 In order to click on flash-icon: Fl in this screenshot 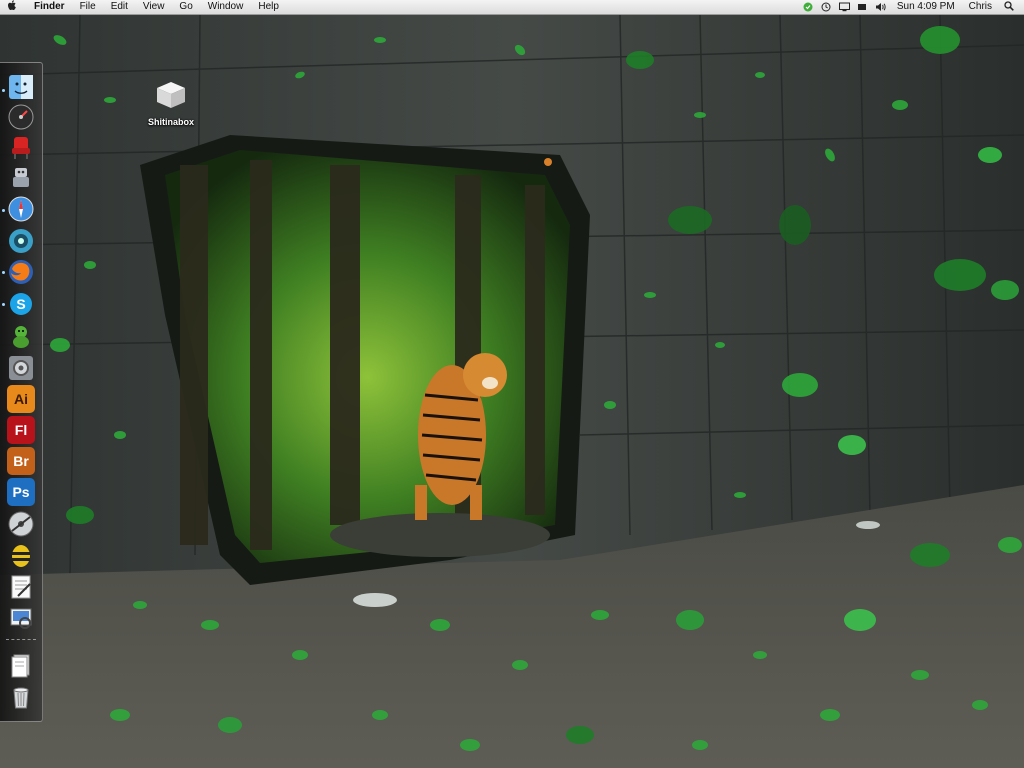, I will do `click(21, 430)`.